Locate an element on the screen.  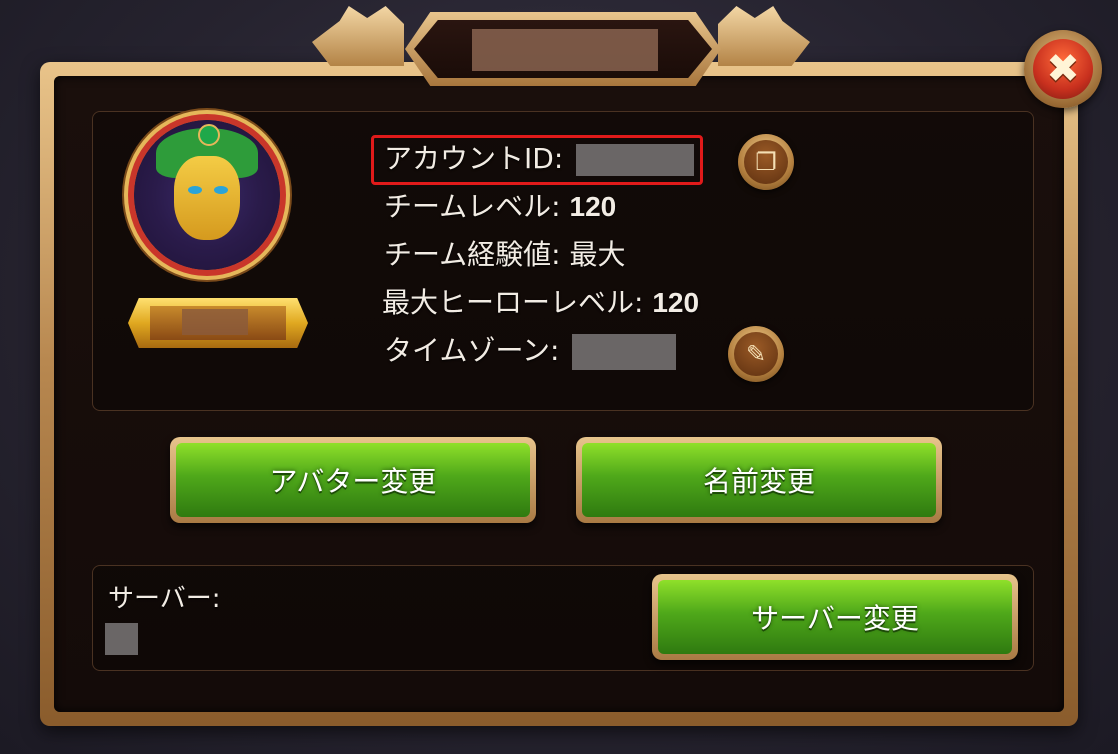
server-value-redacted is located at coordinates (121, 639).